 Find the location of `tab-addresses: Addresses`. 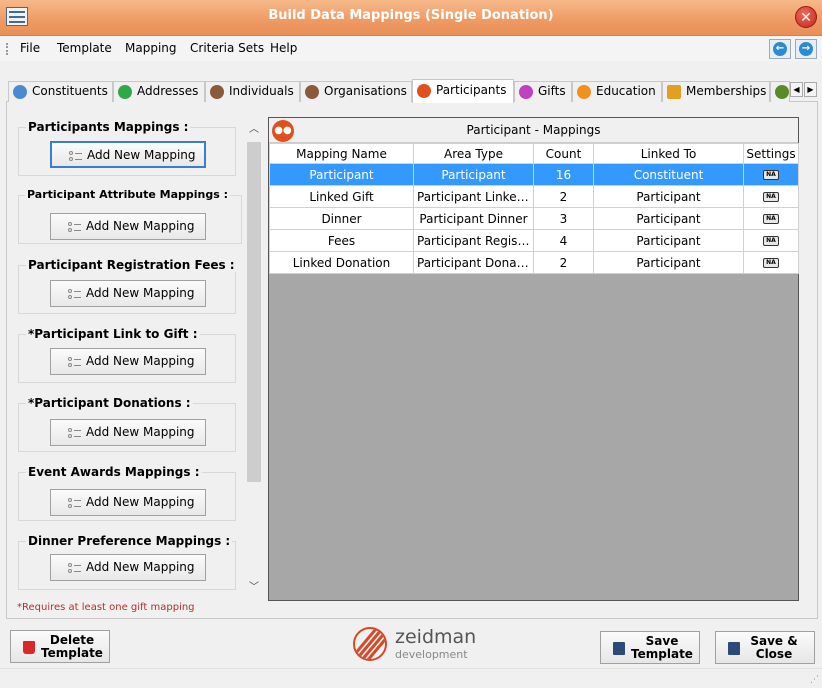

tab-addresses: Addresses is located at coordinates (159, 91).